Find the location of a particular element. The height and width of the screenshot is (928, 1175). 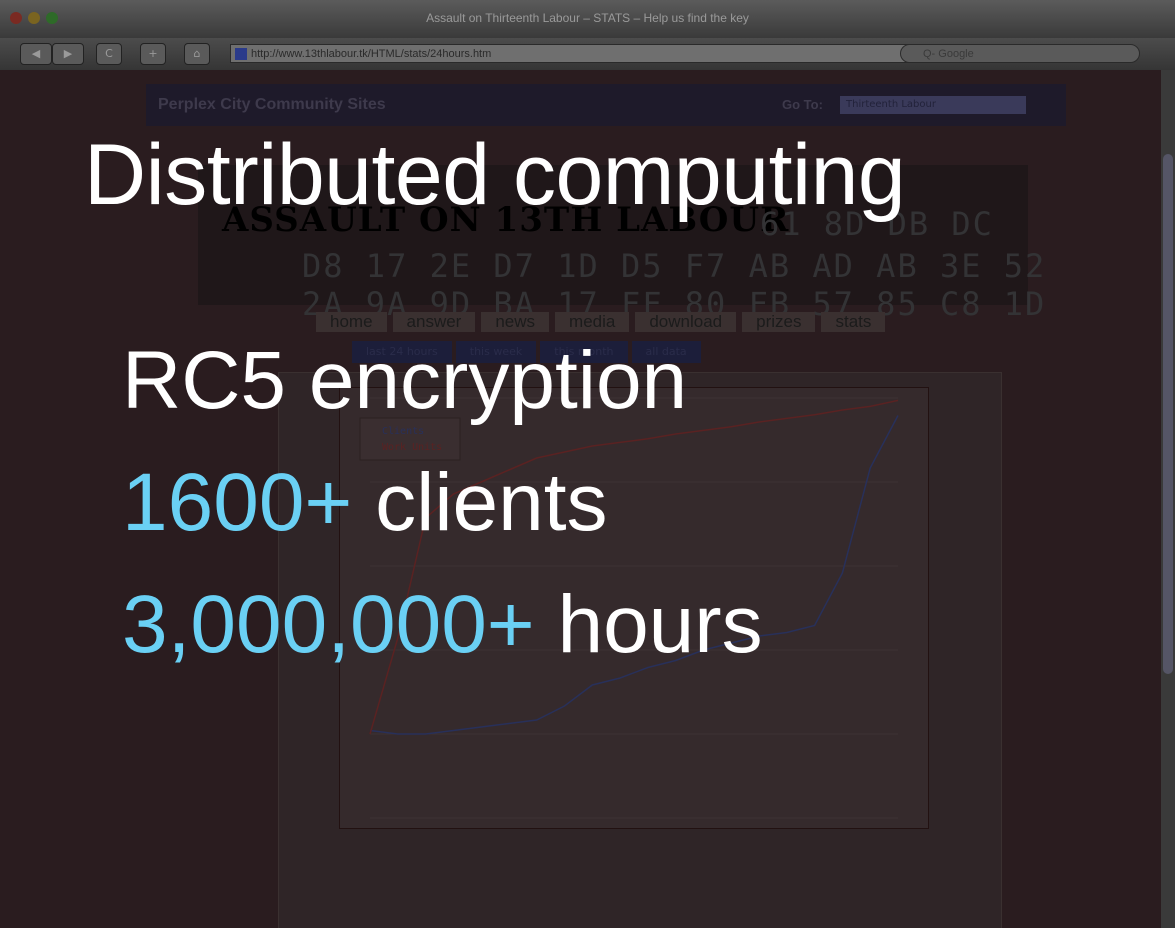

clients-line: 1600+ clients is located at coordinates (365, 503).